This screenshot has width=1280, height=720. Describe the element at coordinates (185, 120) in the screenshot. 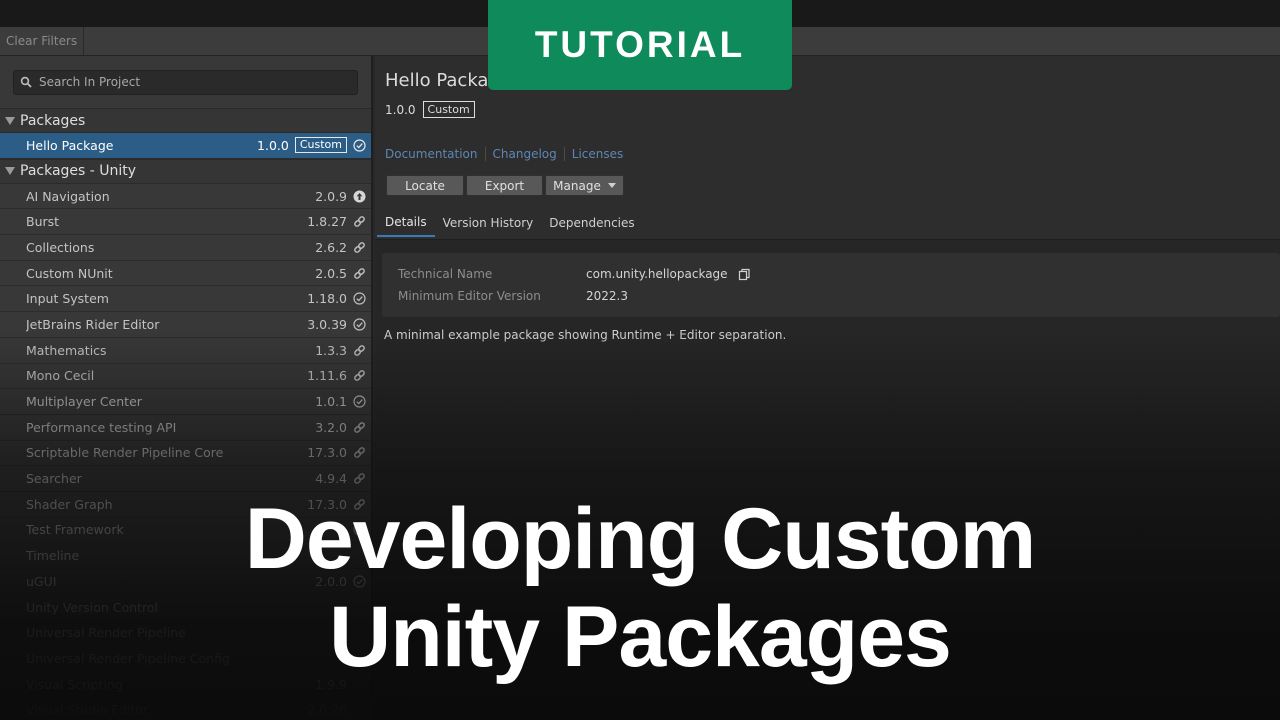

I see `group-header-packages: Packages` at that location.